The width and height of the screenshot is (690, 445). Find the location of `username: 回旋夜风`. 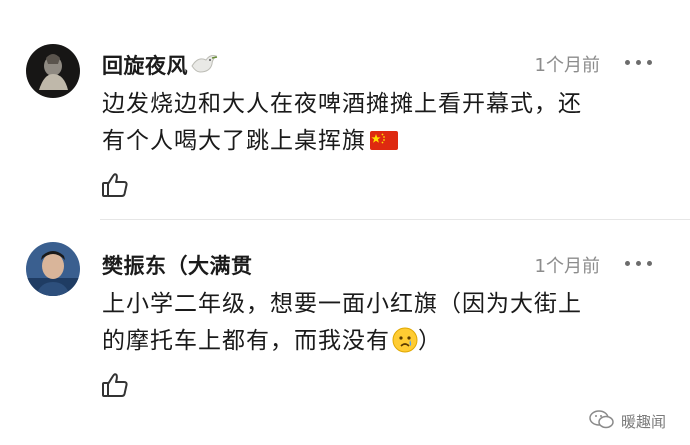

username: 回旋夜风 is located at coordinates (160, 65).